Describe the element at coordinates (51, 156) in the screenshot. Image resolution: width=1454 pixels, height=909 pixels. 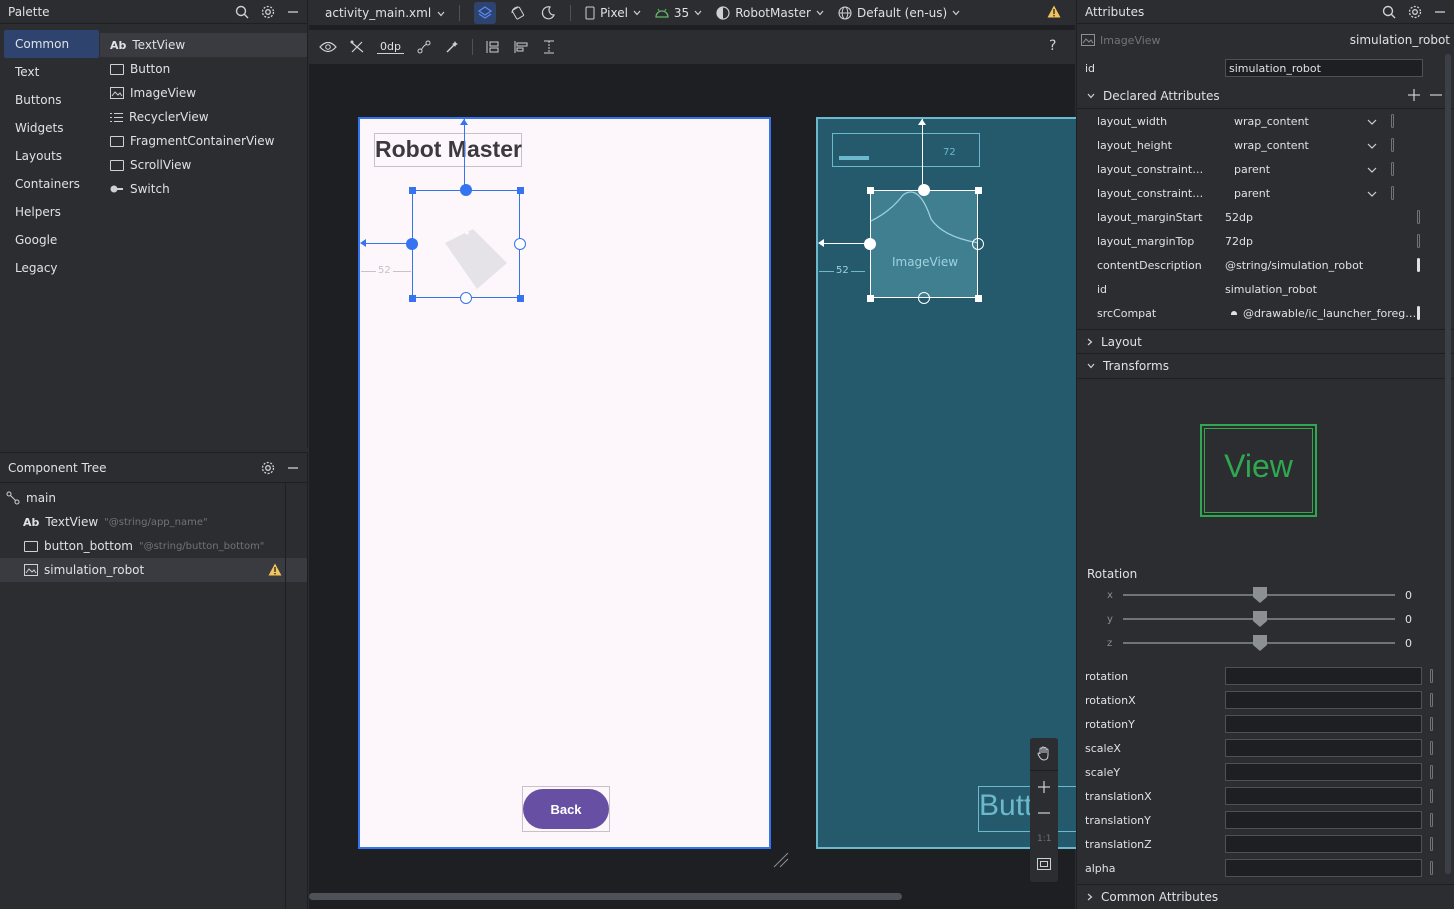
I see `palette-category-layouts: Layouts` at that location.